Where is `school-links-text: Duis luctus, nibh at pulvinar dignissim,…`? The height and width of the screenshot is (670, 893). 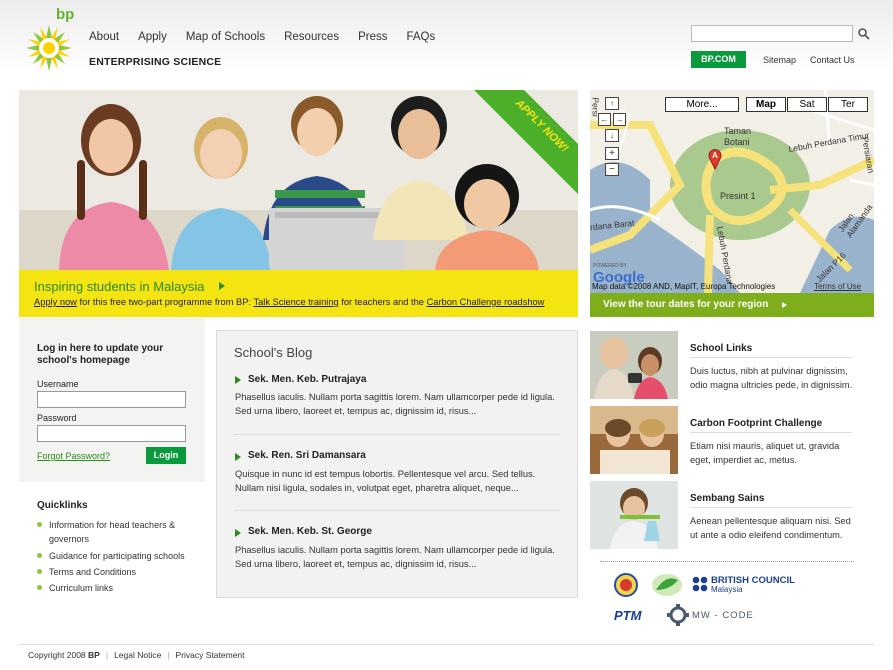 school-links-text: Duis luctus, nibh at pulvinar dignissim,… is located at coordinates (775, 378).